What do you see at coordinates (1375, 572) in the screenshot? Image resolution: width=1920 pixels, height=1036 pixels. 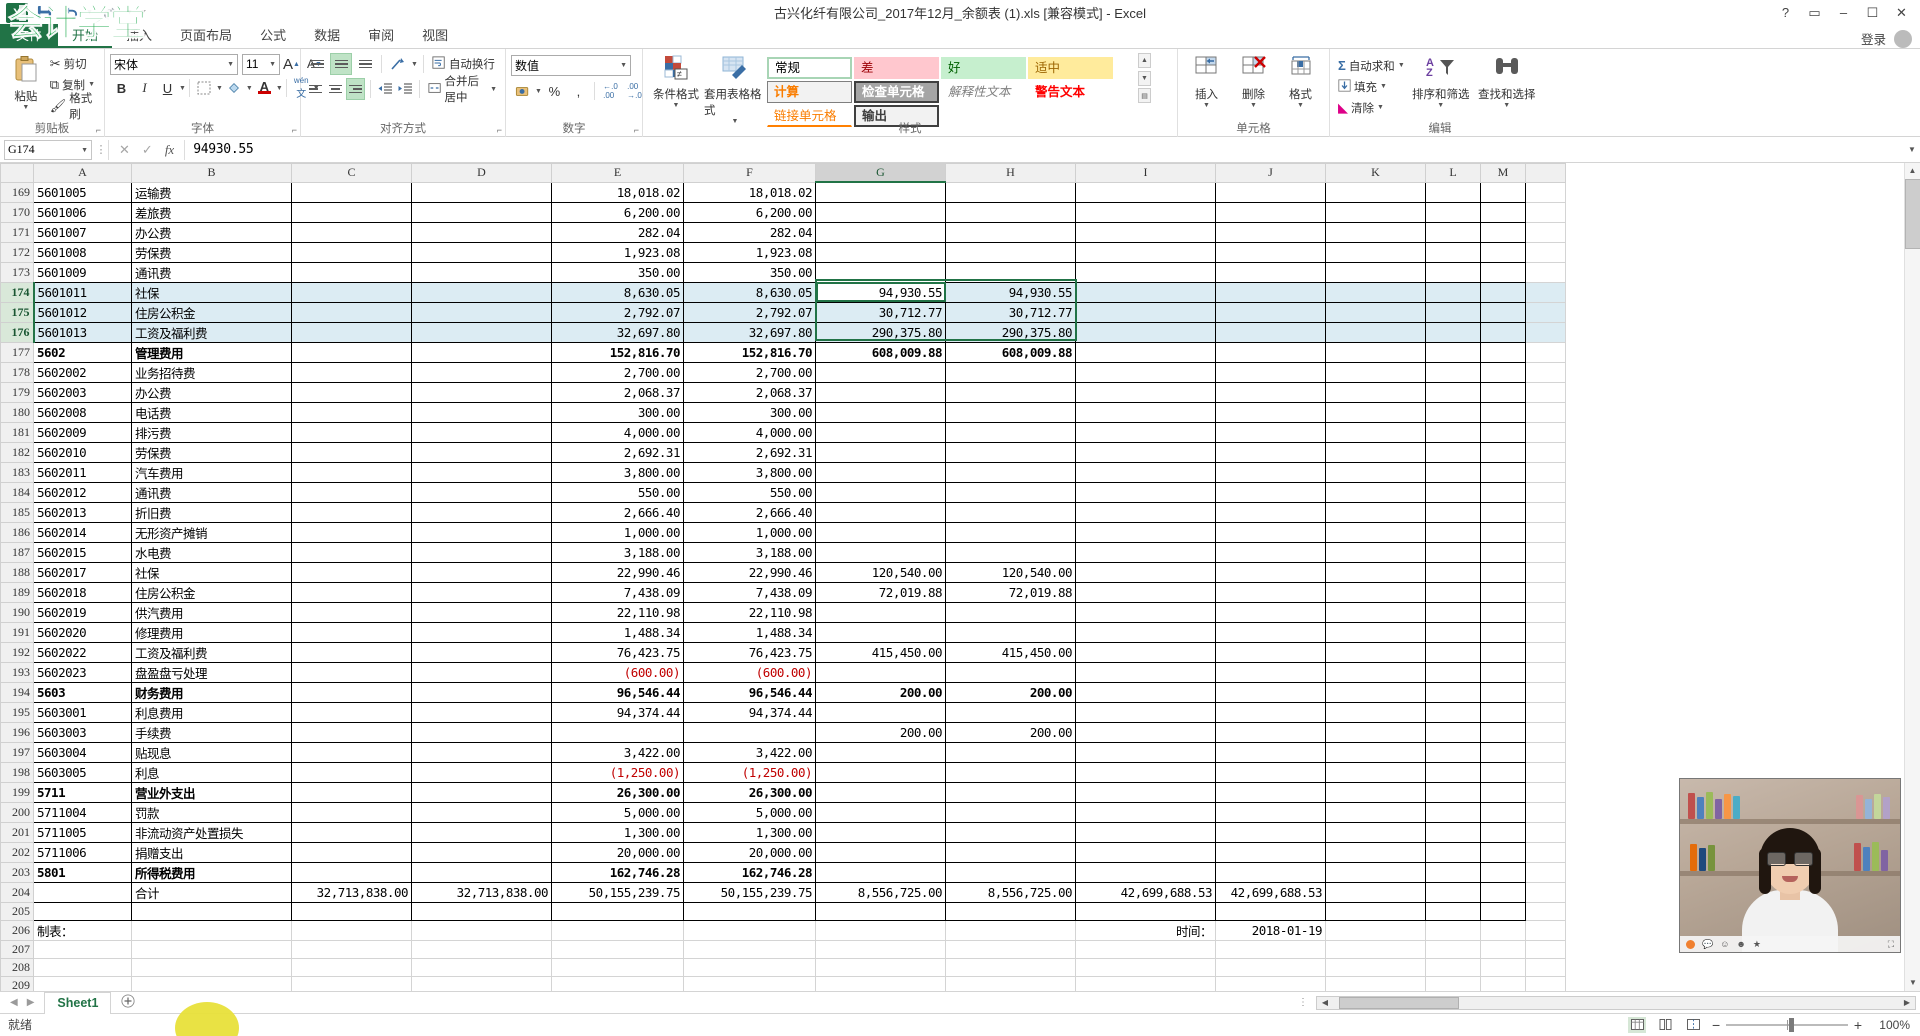 I see `cell-K188` at bounding box center [1375, 572].